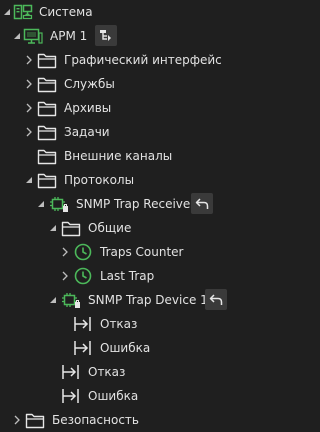 The height and width of the screenshot is (432, 320). Describe the element at coordinates (87, 132) in the screenshot. I see `tree-node-label: Задачи` at that location.